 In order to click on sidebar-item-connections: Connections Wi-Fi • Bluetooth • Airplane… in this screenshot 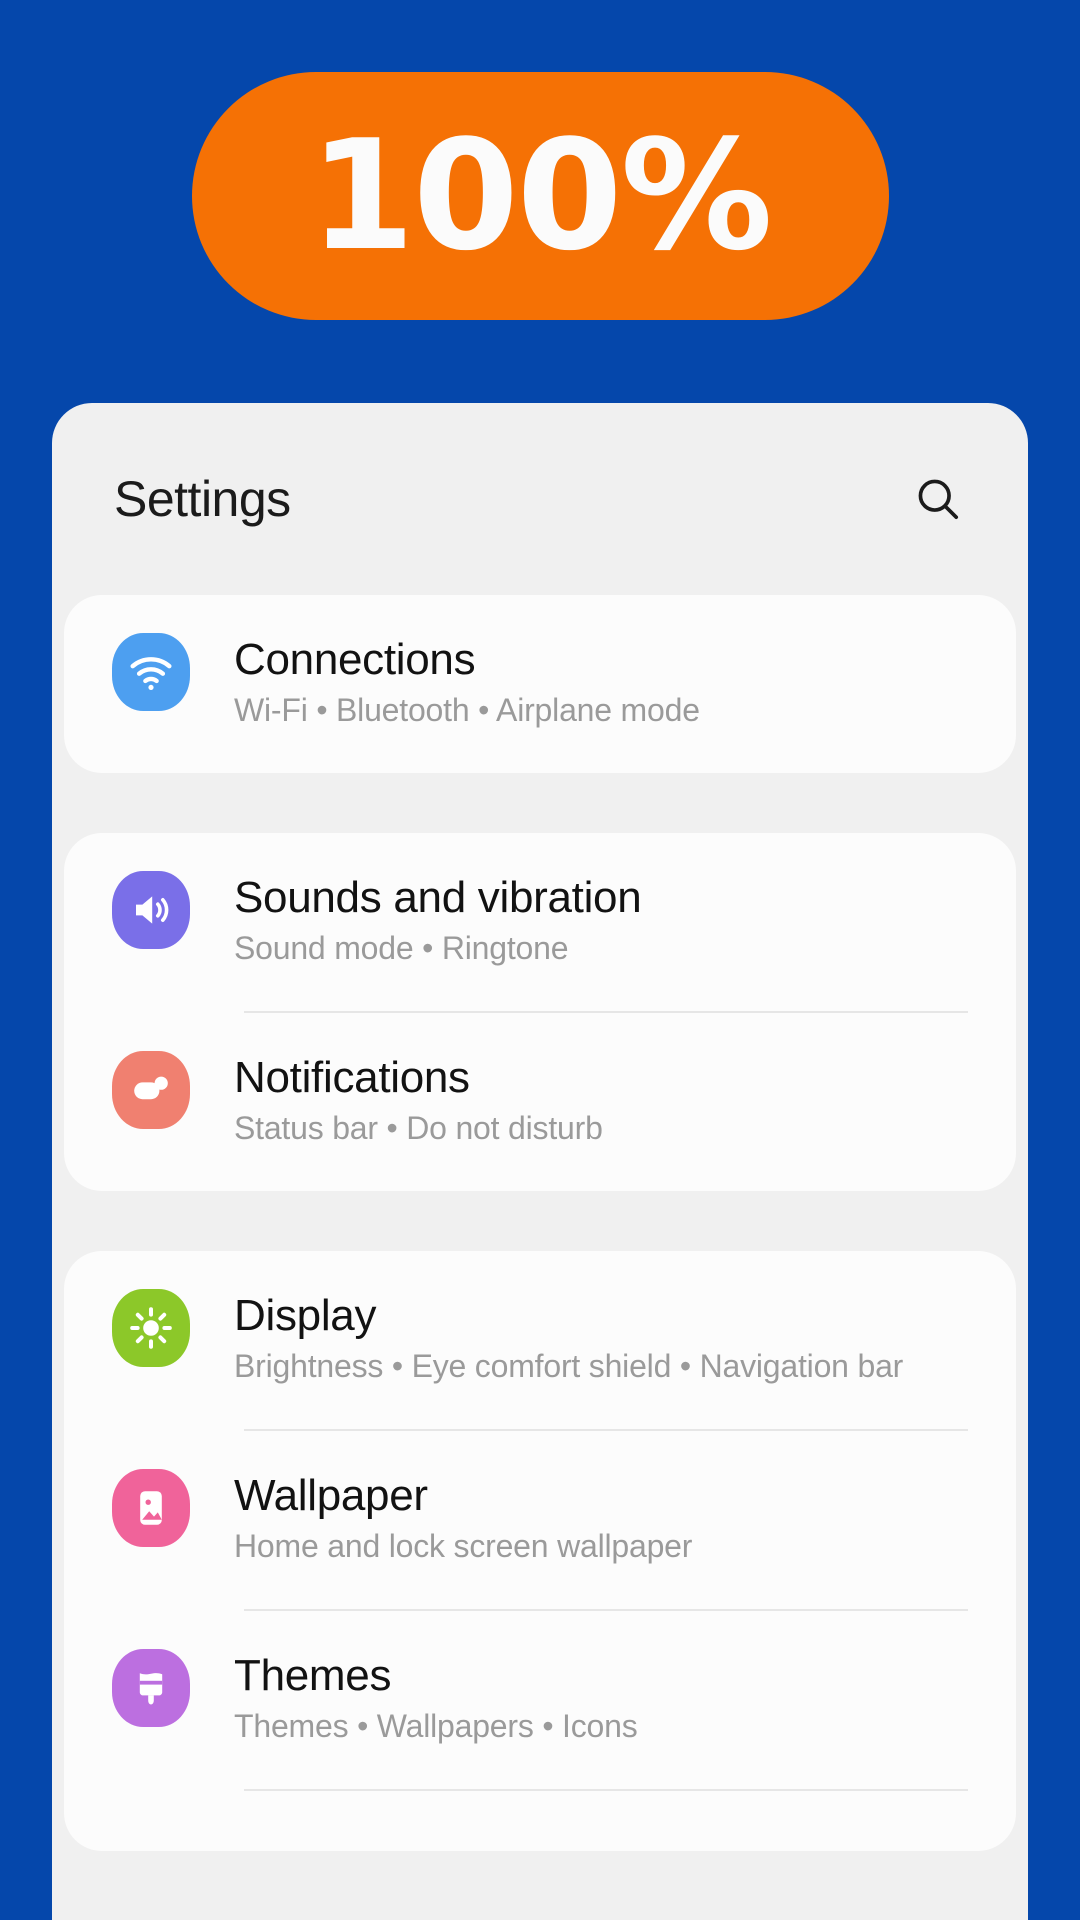, I will do `click(540, 684)`.